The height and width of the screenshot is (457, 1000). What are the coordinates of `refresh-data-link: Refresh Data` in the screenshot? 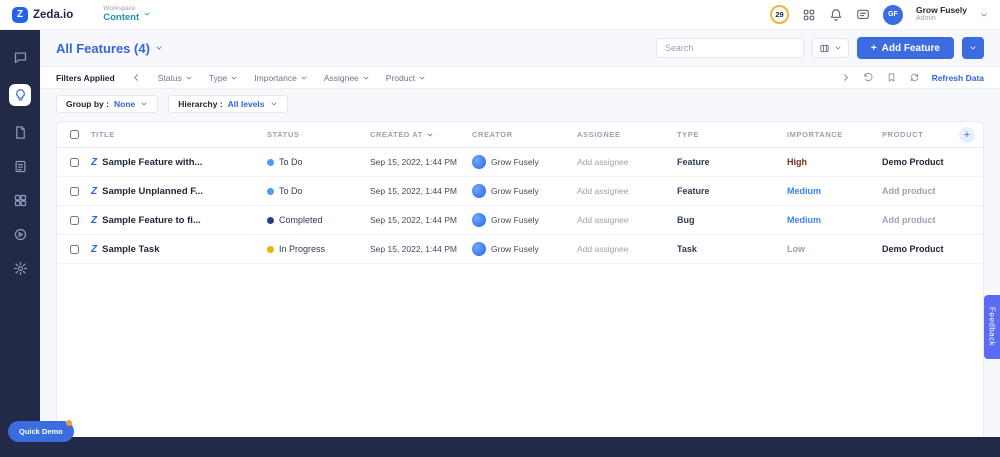 It's located at (958, 78).